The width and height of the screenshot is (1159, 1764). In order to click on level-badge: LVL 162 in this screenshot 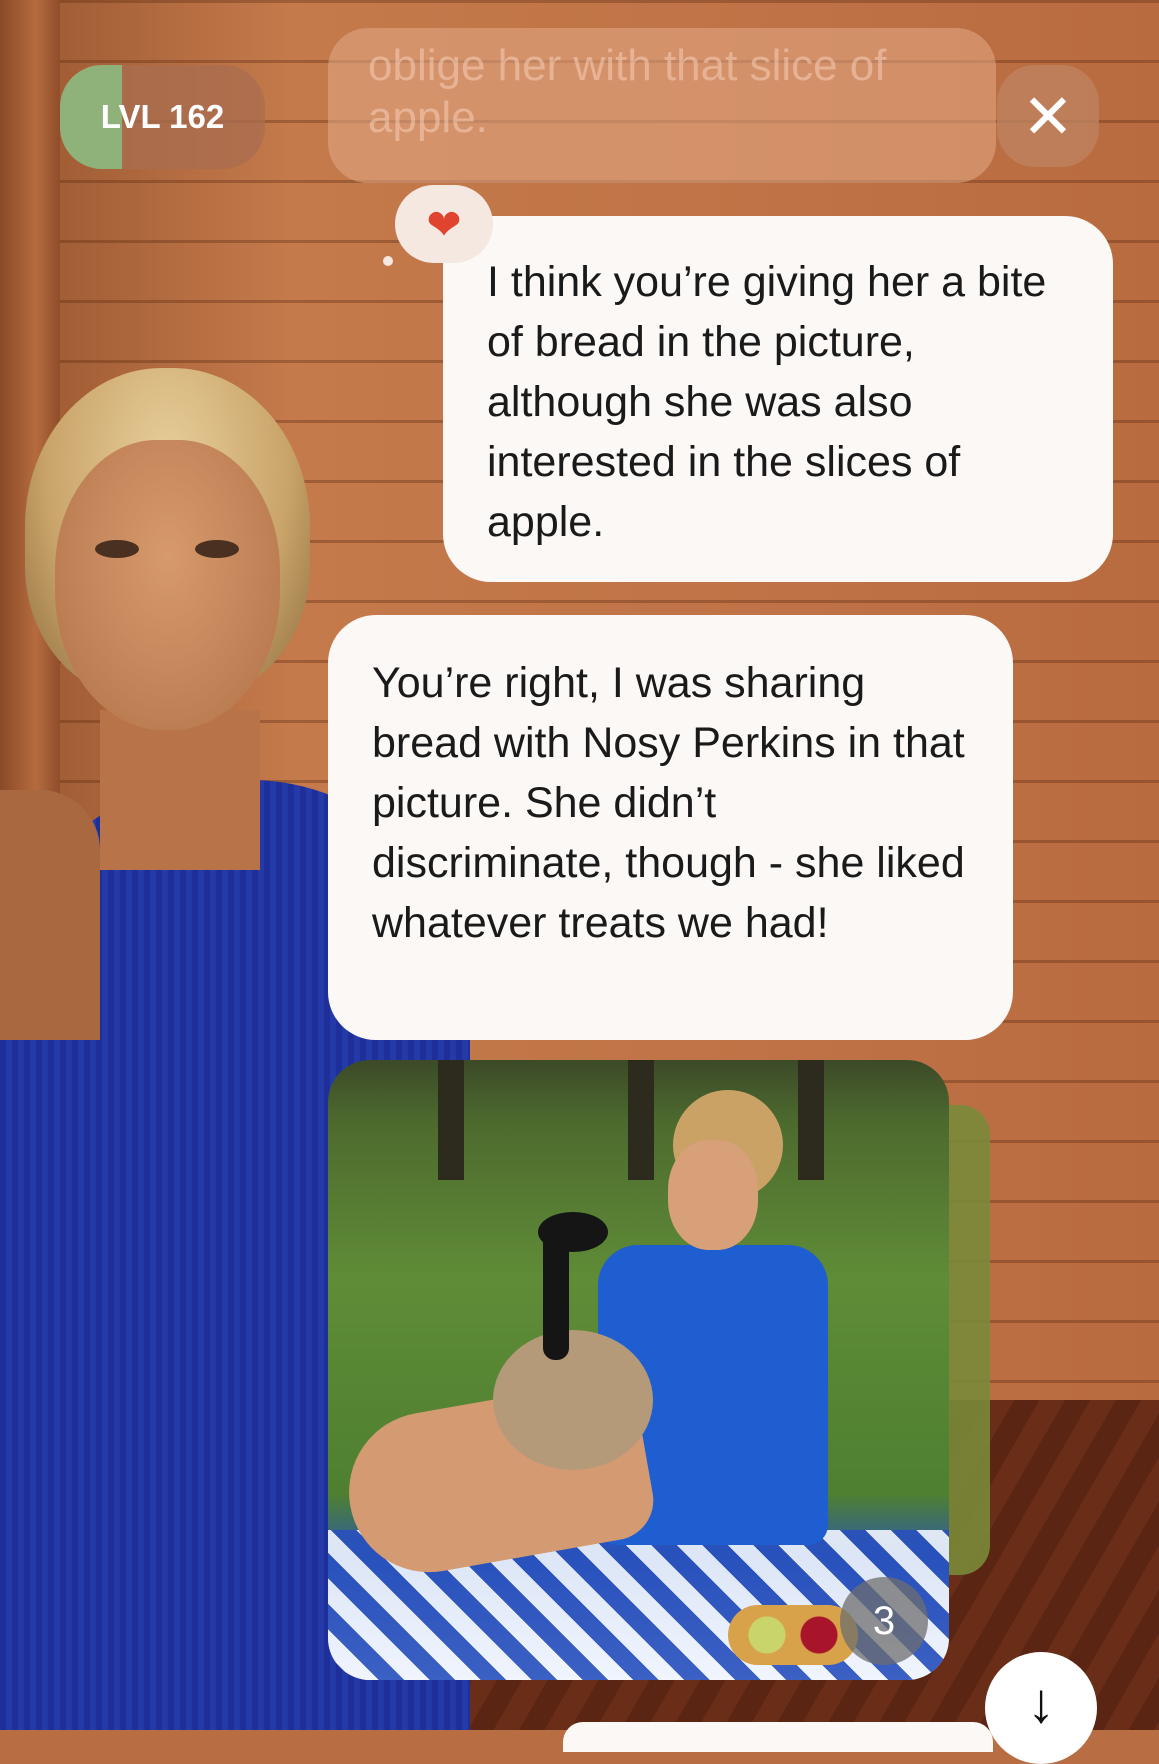, I will do `click(162, 117)`.